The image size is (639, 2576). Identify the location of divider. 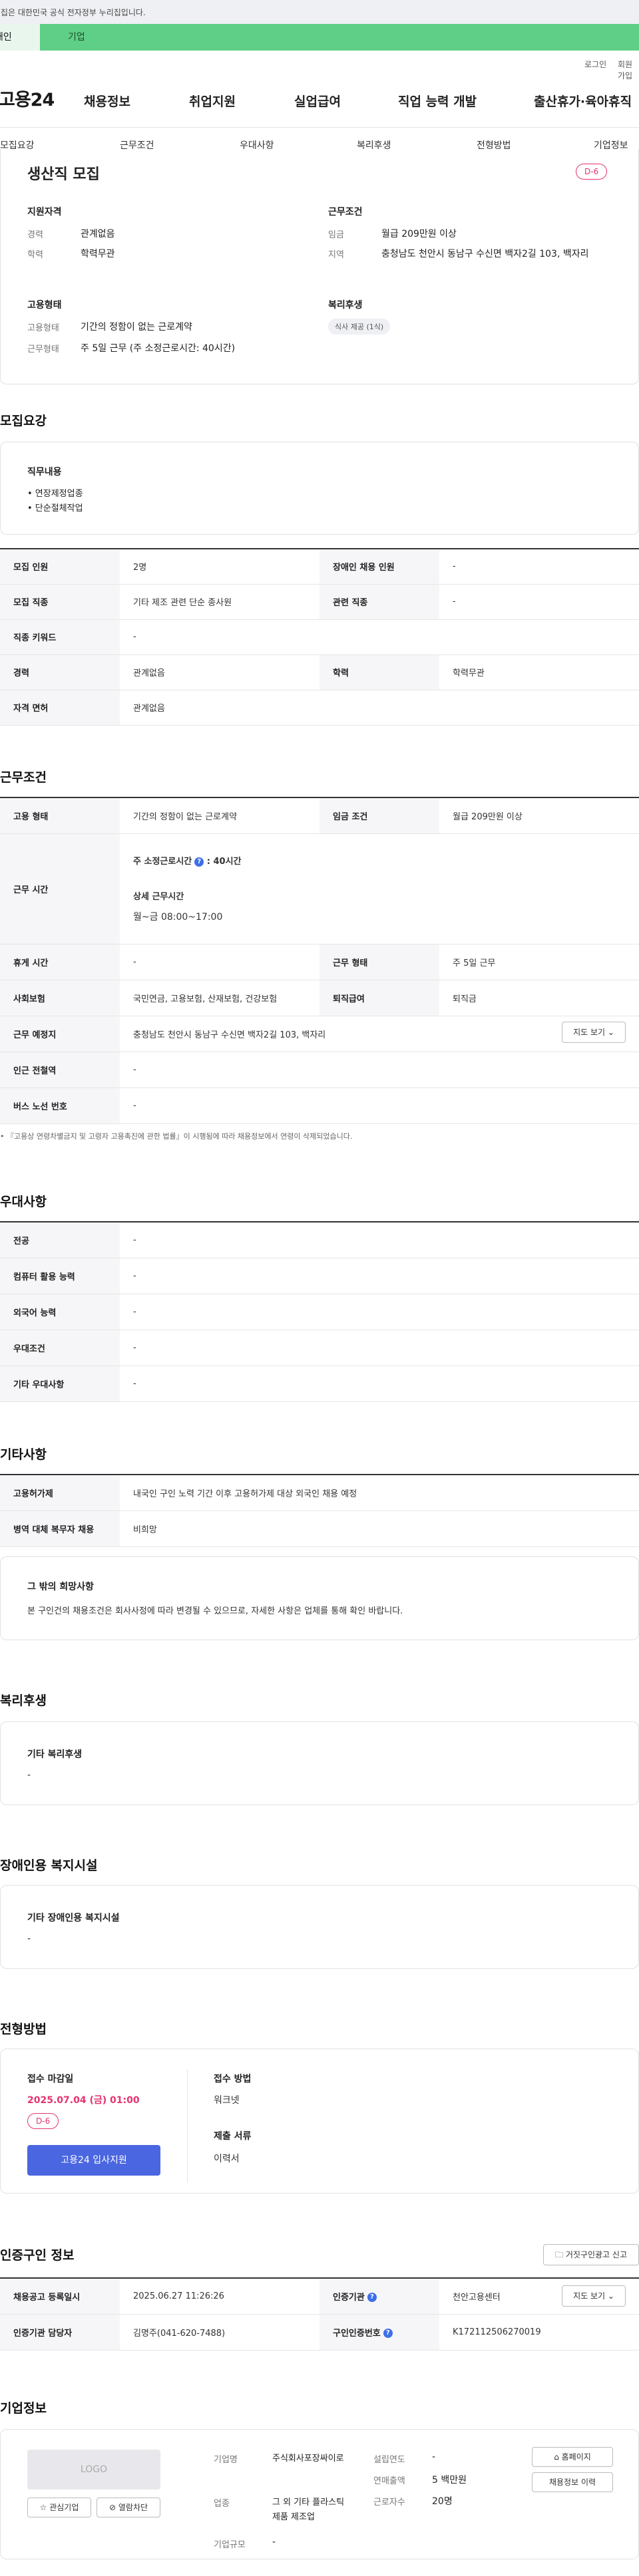
(187, 2125).